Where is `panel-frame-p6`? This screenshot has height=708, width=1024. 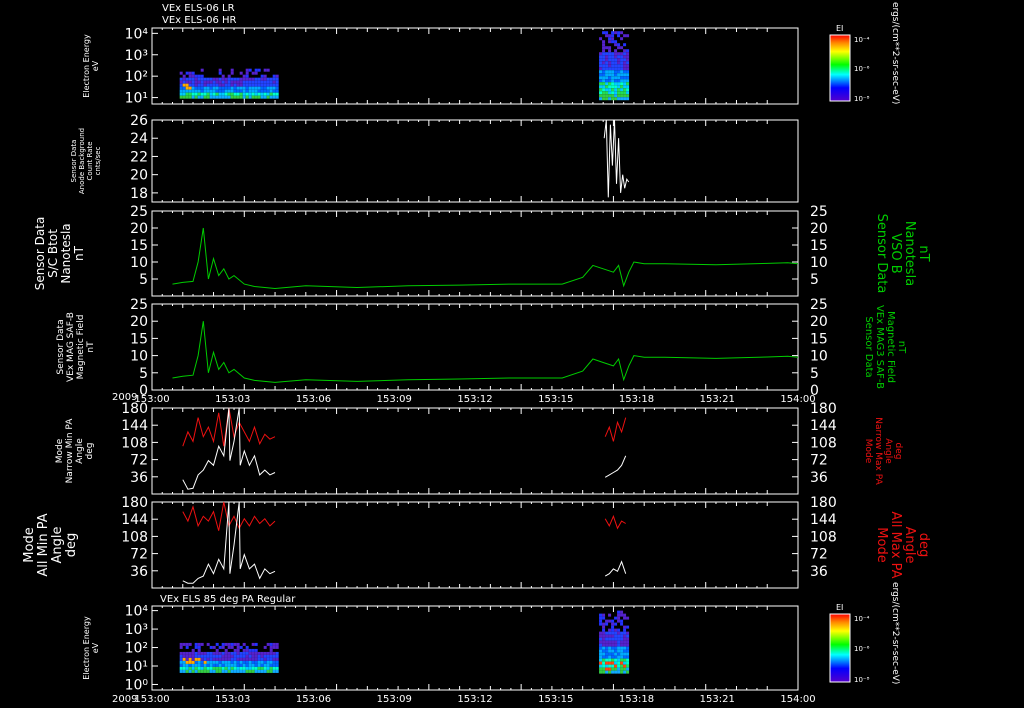
panel-frame-p6 is located at coordinates (475, 545).